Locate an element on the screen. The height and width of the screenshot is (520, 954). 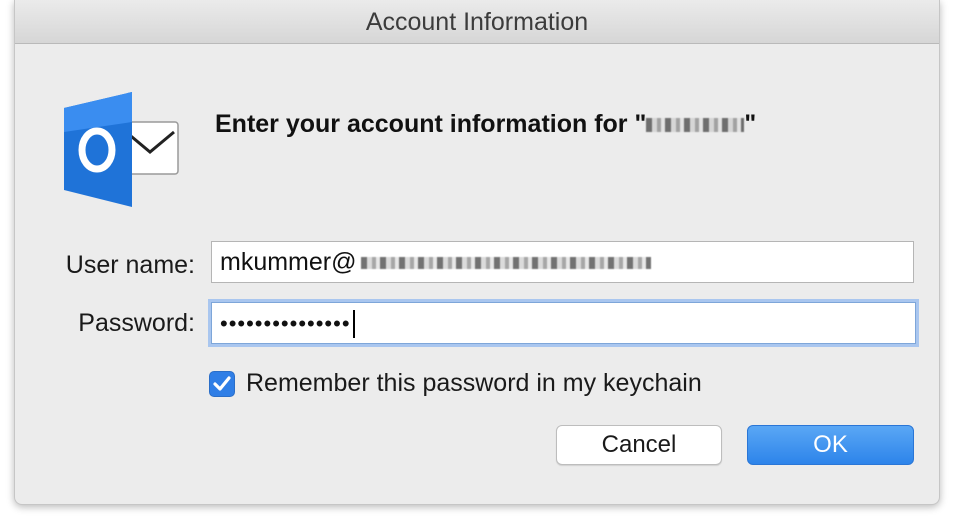
remember-password-label: Remember this password in my keychain is located at coordinates (474, 383).